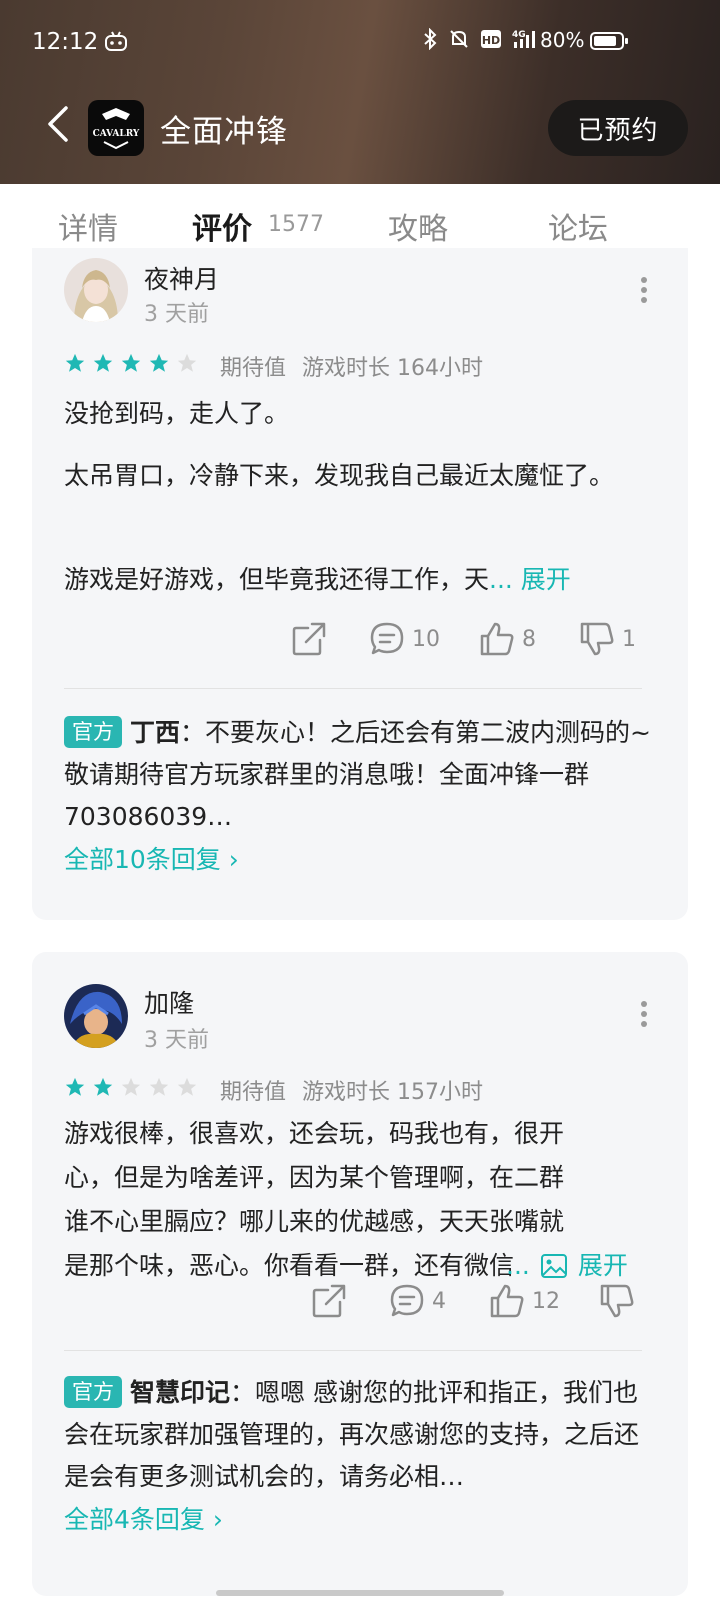 This screenshot has width=720, height=1605. What do you see at coordinates (629, 639) in the screenshot?
I see `dislike-count: 1` at bounding box center [629, 639].